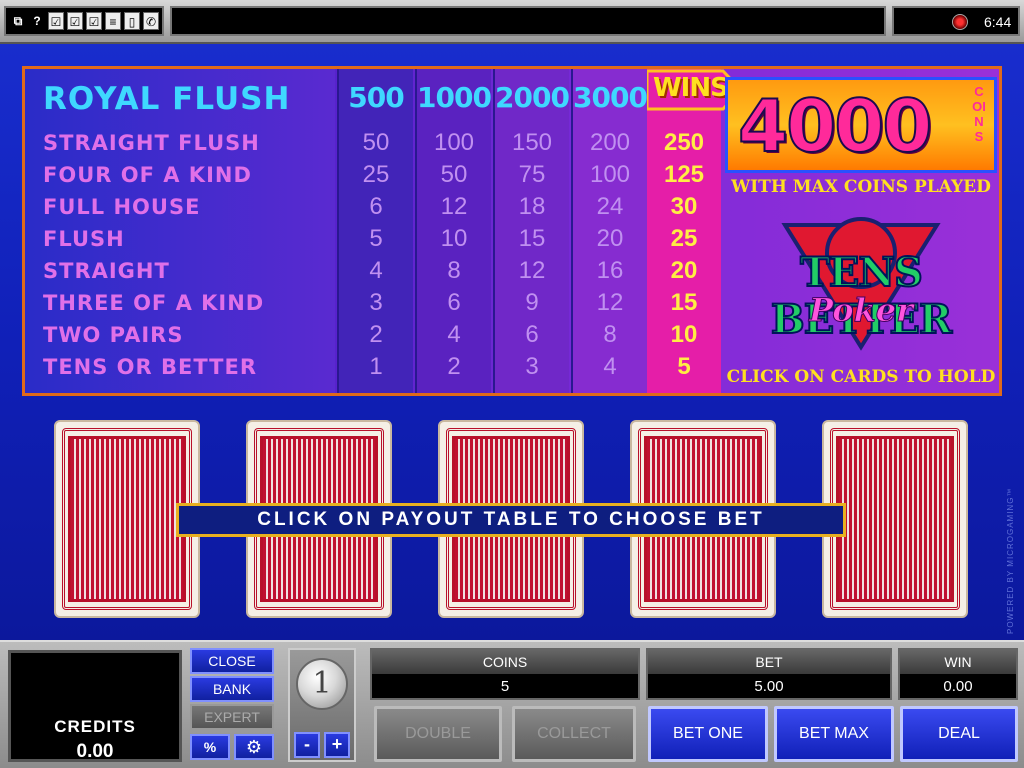 The width and height of the screenshot is (1024, 768). I want to click on hand-two-pairs: TWO PAIRS, so click(113, 335).